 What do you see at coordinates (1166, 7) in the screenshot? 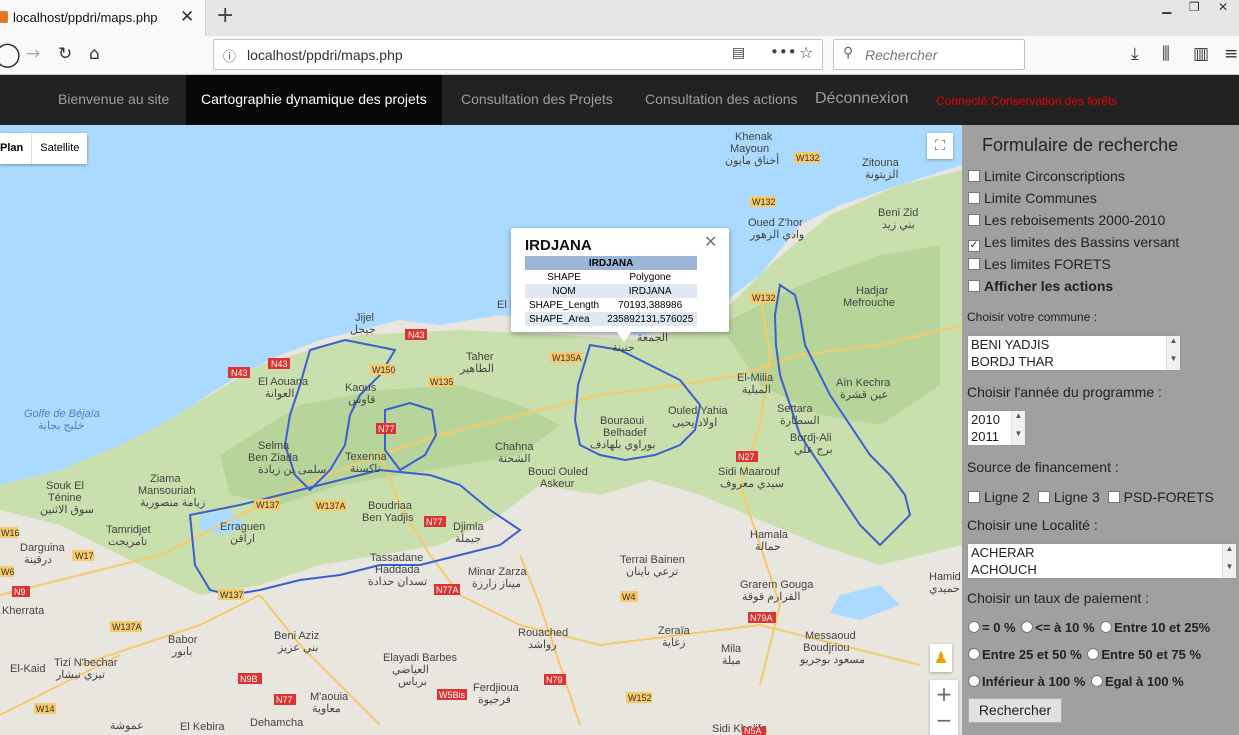
I see `minimize-icon: ▁` at bounding box center [1166, 7].